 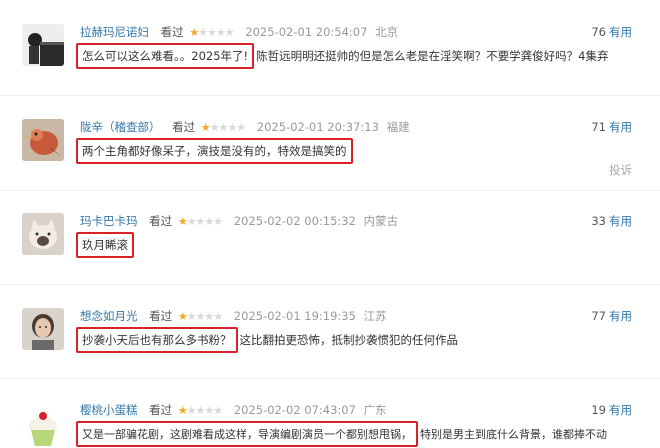 What do you see at coordinates (43, 234) in the screenshot?
I see `cat-avatar` at bounding box center [43, 234].